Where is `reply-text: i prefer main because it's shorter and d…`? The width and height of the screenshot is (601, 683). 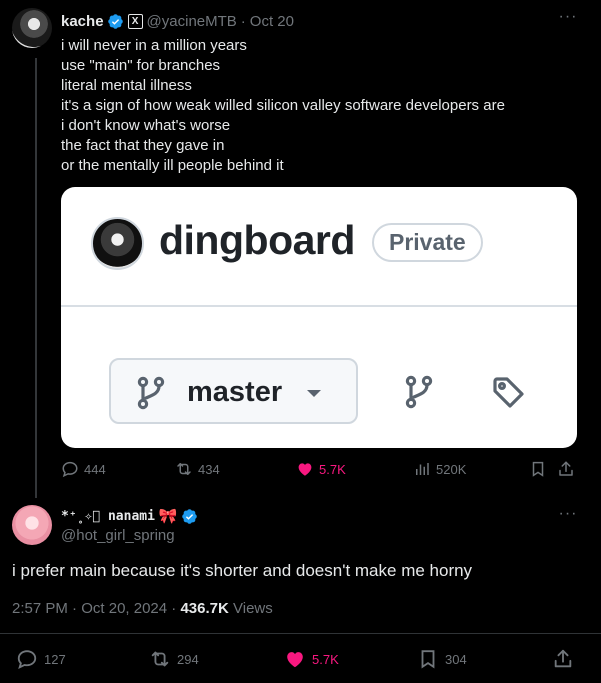
reply-text: i prefer main because it's shorter and d… is located at coordinates (242, 570).